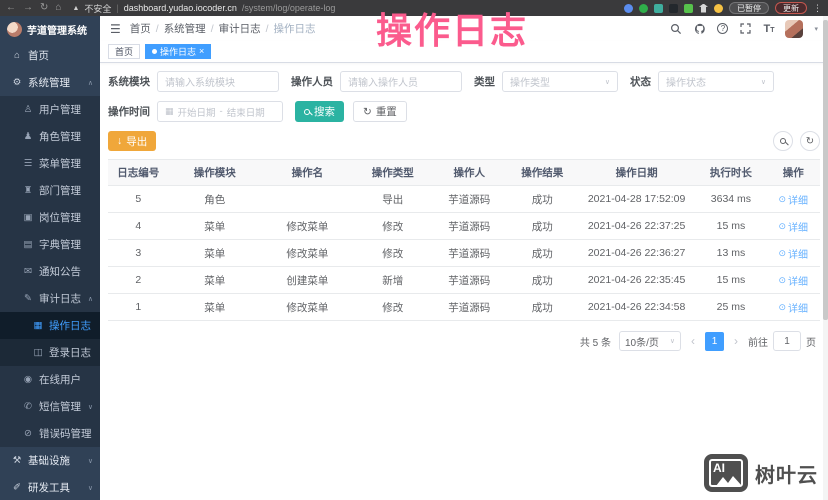  Describe the element at coordinates (716, 81) in the screenshot. I see `status-select: 操作状态 ∨` at that location.